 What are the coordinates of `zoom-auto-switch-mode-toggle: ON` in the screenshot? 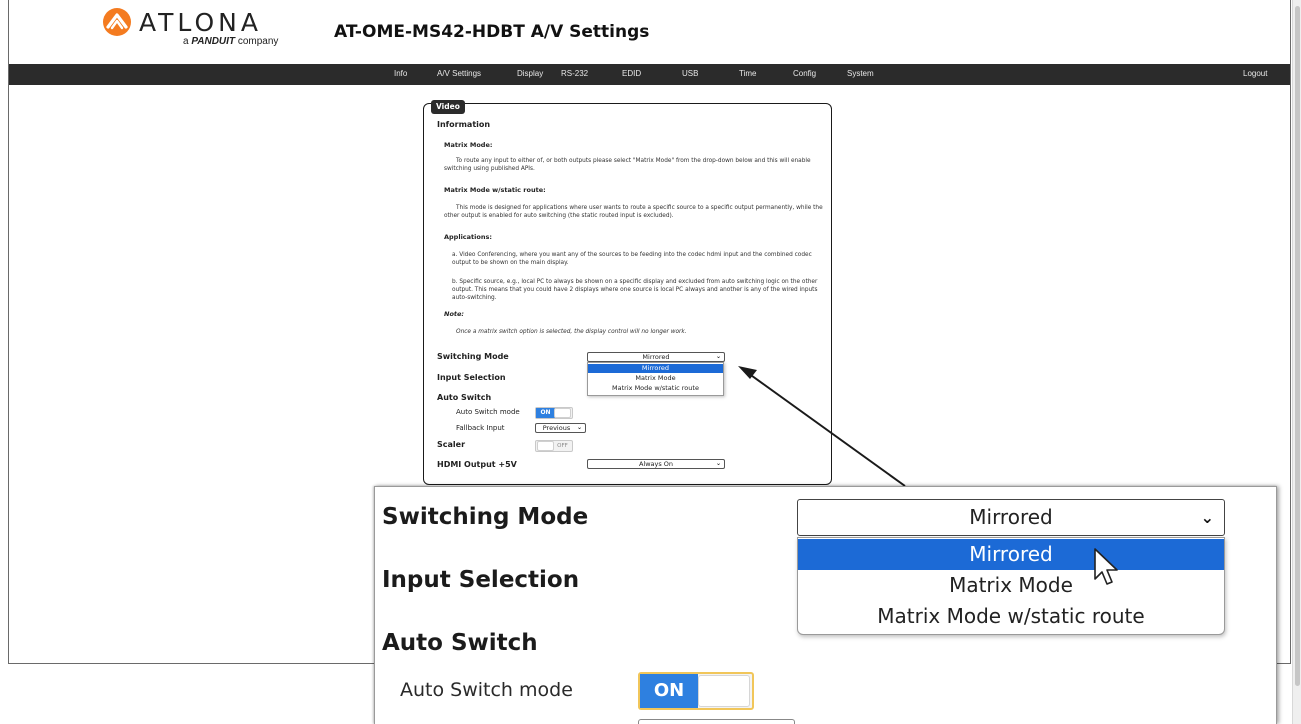 It's located at (696, 691).